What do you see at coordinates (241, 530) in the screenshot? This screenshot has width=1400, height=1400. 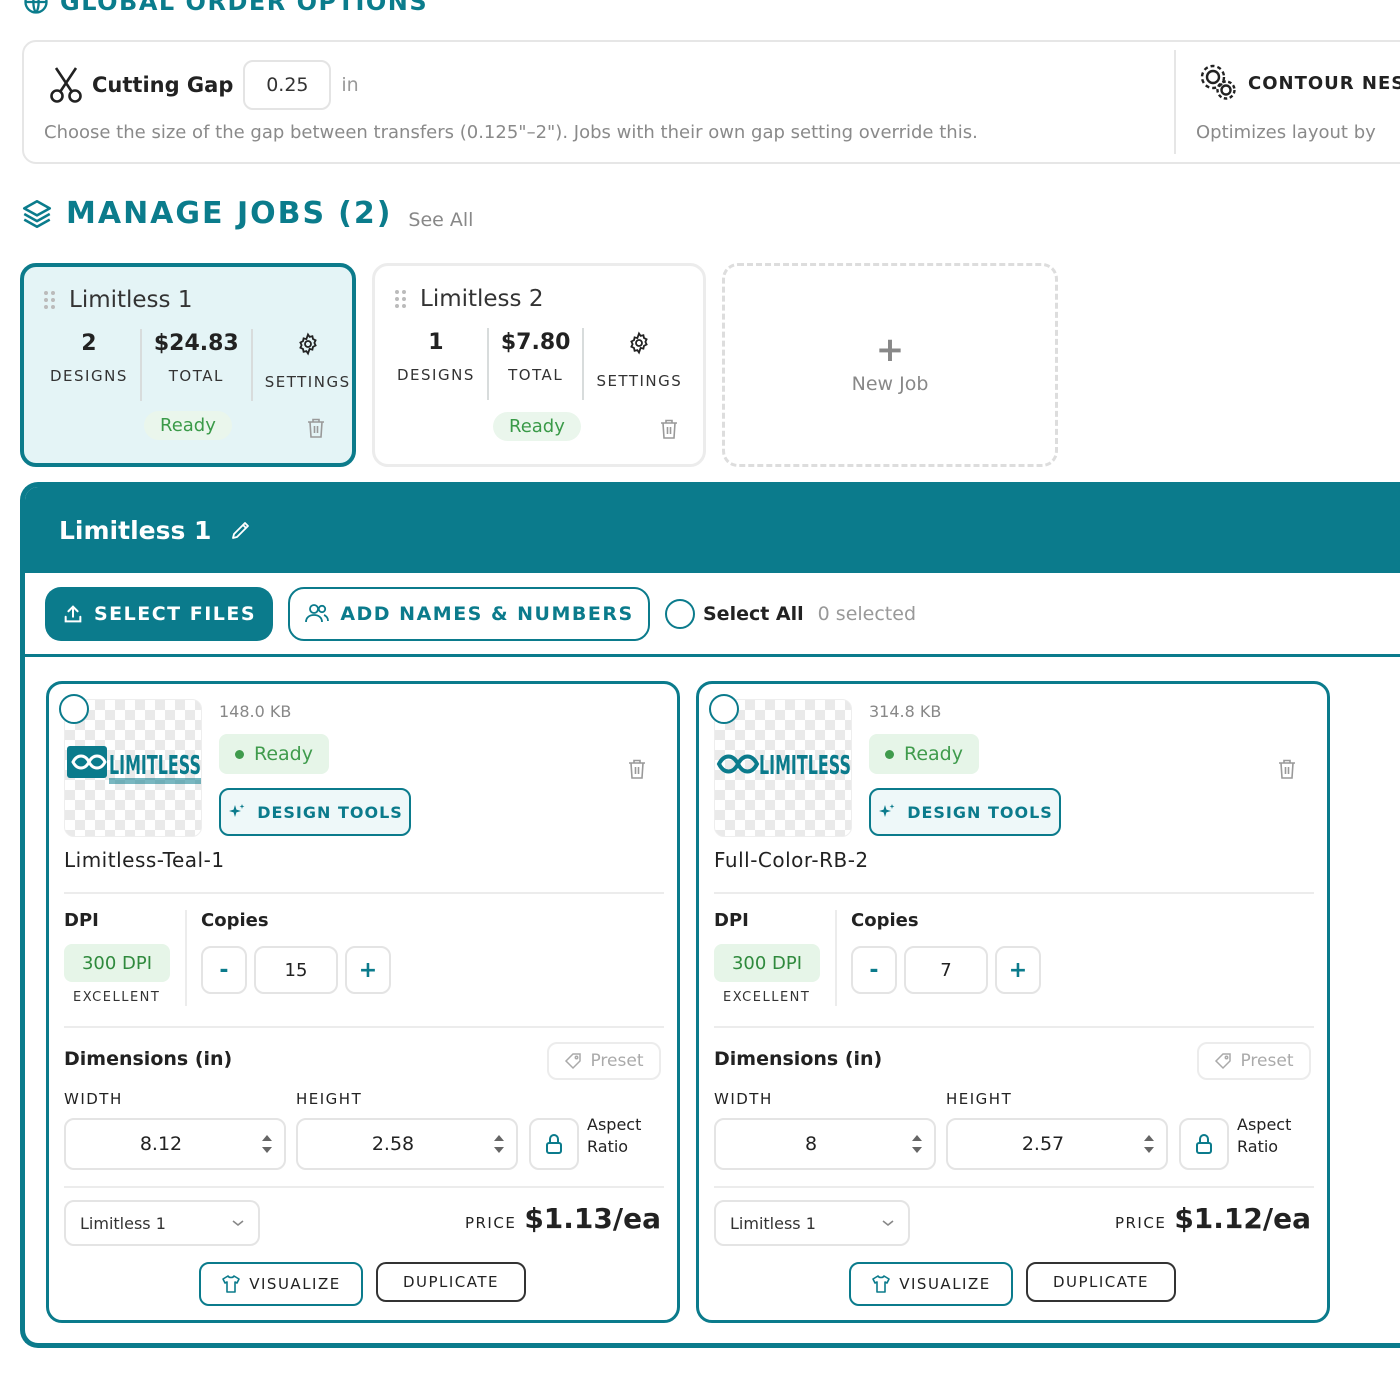 I see `pencil-icon` at bounding box center [241, 530].